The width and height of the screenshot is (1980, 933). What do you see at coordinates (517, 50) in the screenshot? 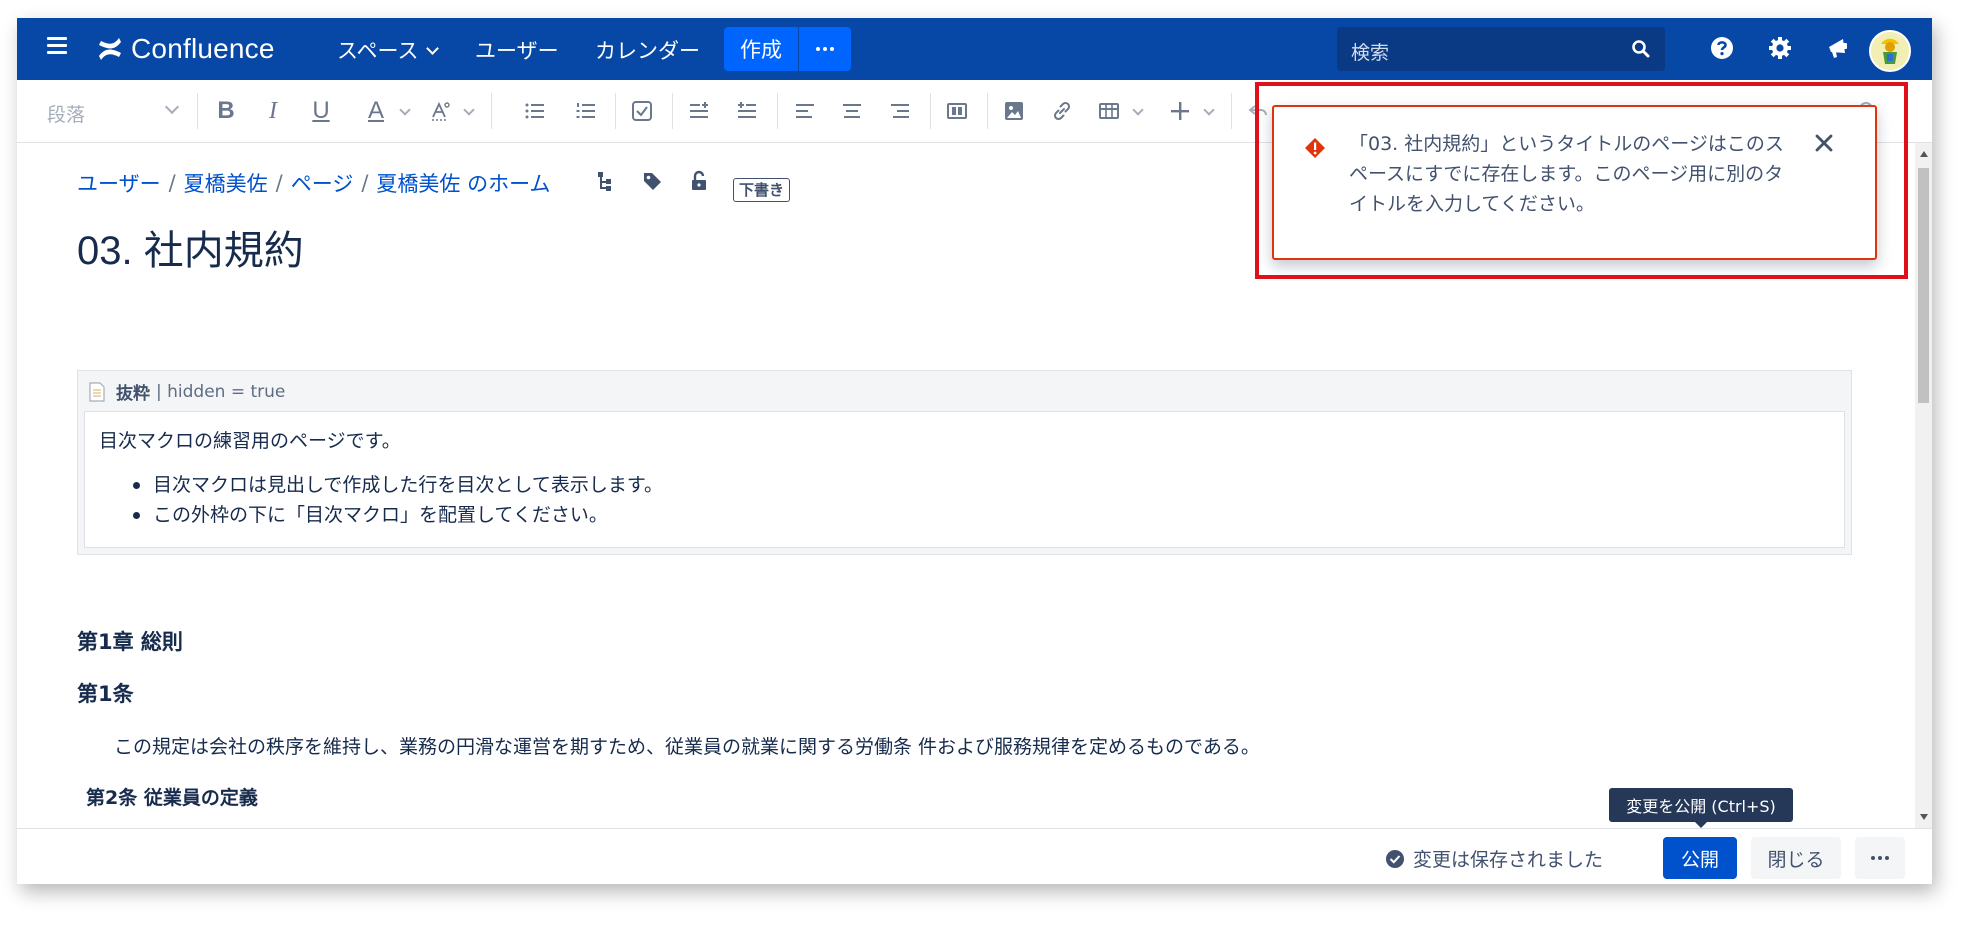
I see `nav-users: ユーザー` at bounding box center [517, 50].